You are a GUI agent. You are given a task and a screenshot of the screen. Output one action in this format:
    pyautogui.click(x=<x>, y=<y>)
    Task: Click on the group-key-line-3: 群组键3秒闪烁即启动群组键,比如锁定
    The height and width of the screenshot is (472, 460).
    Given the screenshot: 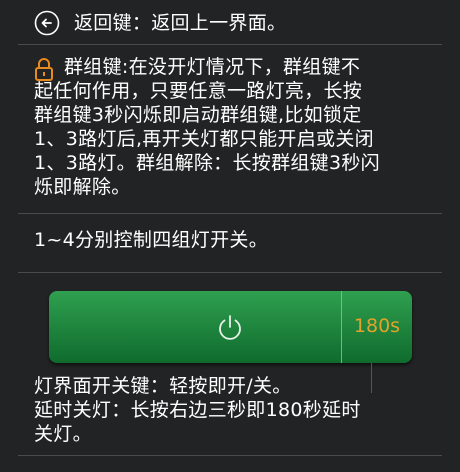 What is the action you would take?
    pyautogui.click(x=198, y=115)
    